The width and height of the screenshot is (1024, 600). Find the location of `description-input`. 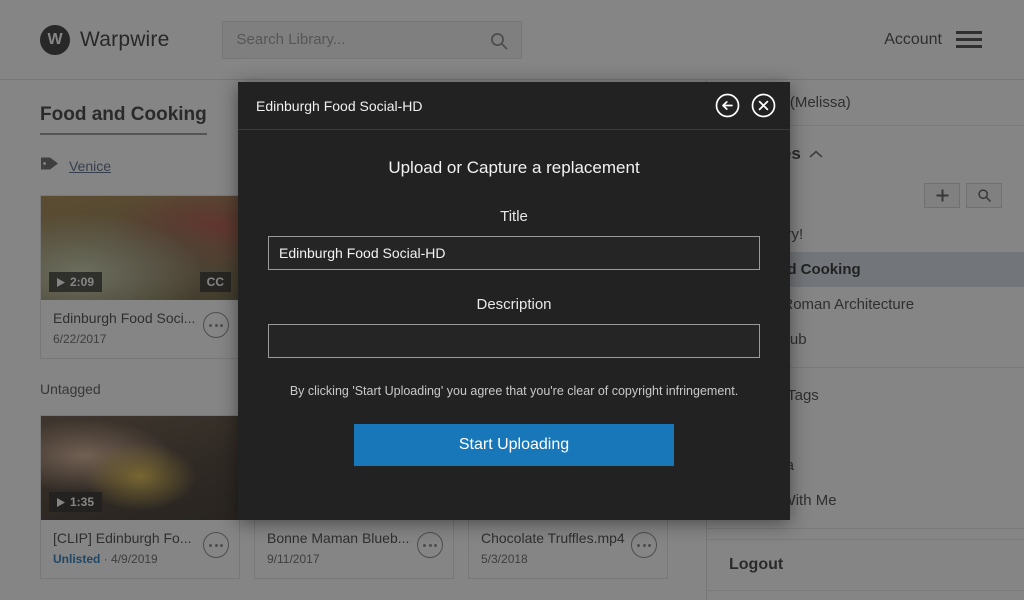

description-input is located at coordinates (514, 341).